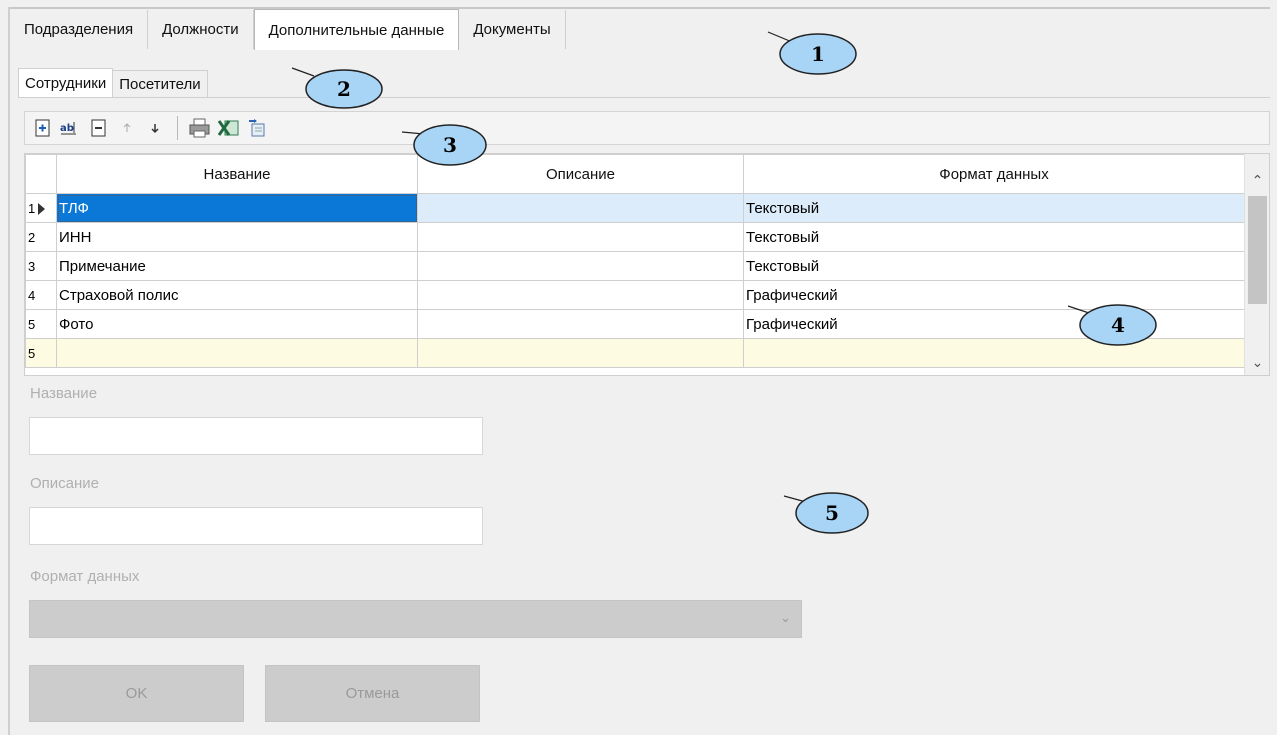  I want to click on callout-1: 1, so click(812, 53).